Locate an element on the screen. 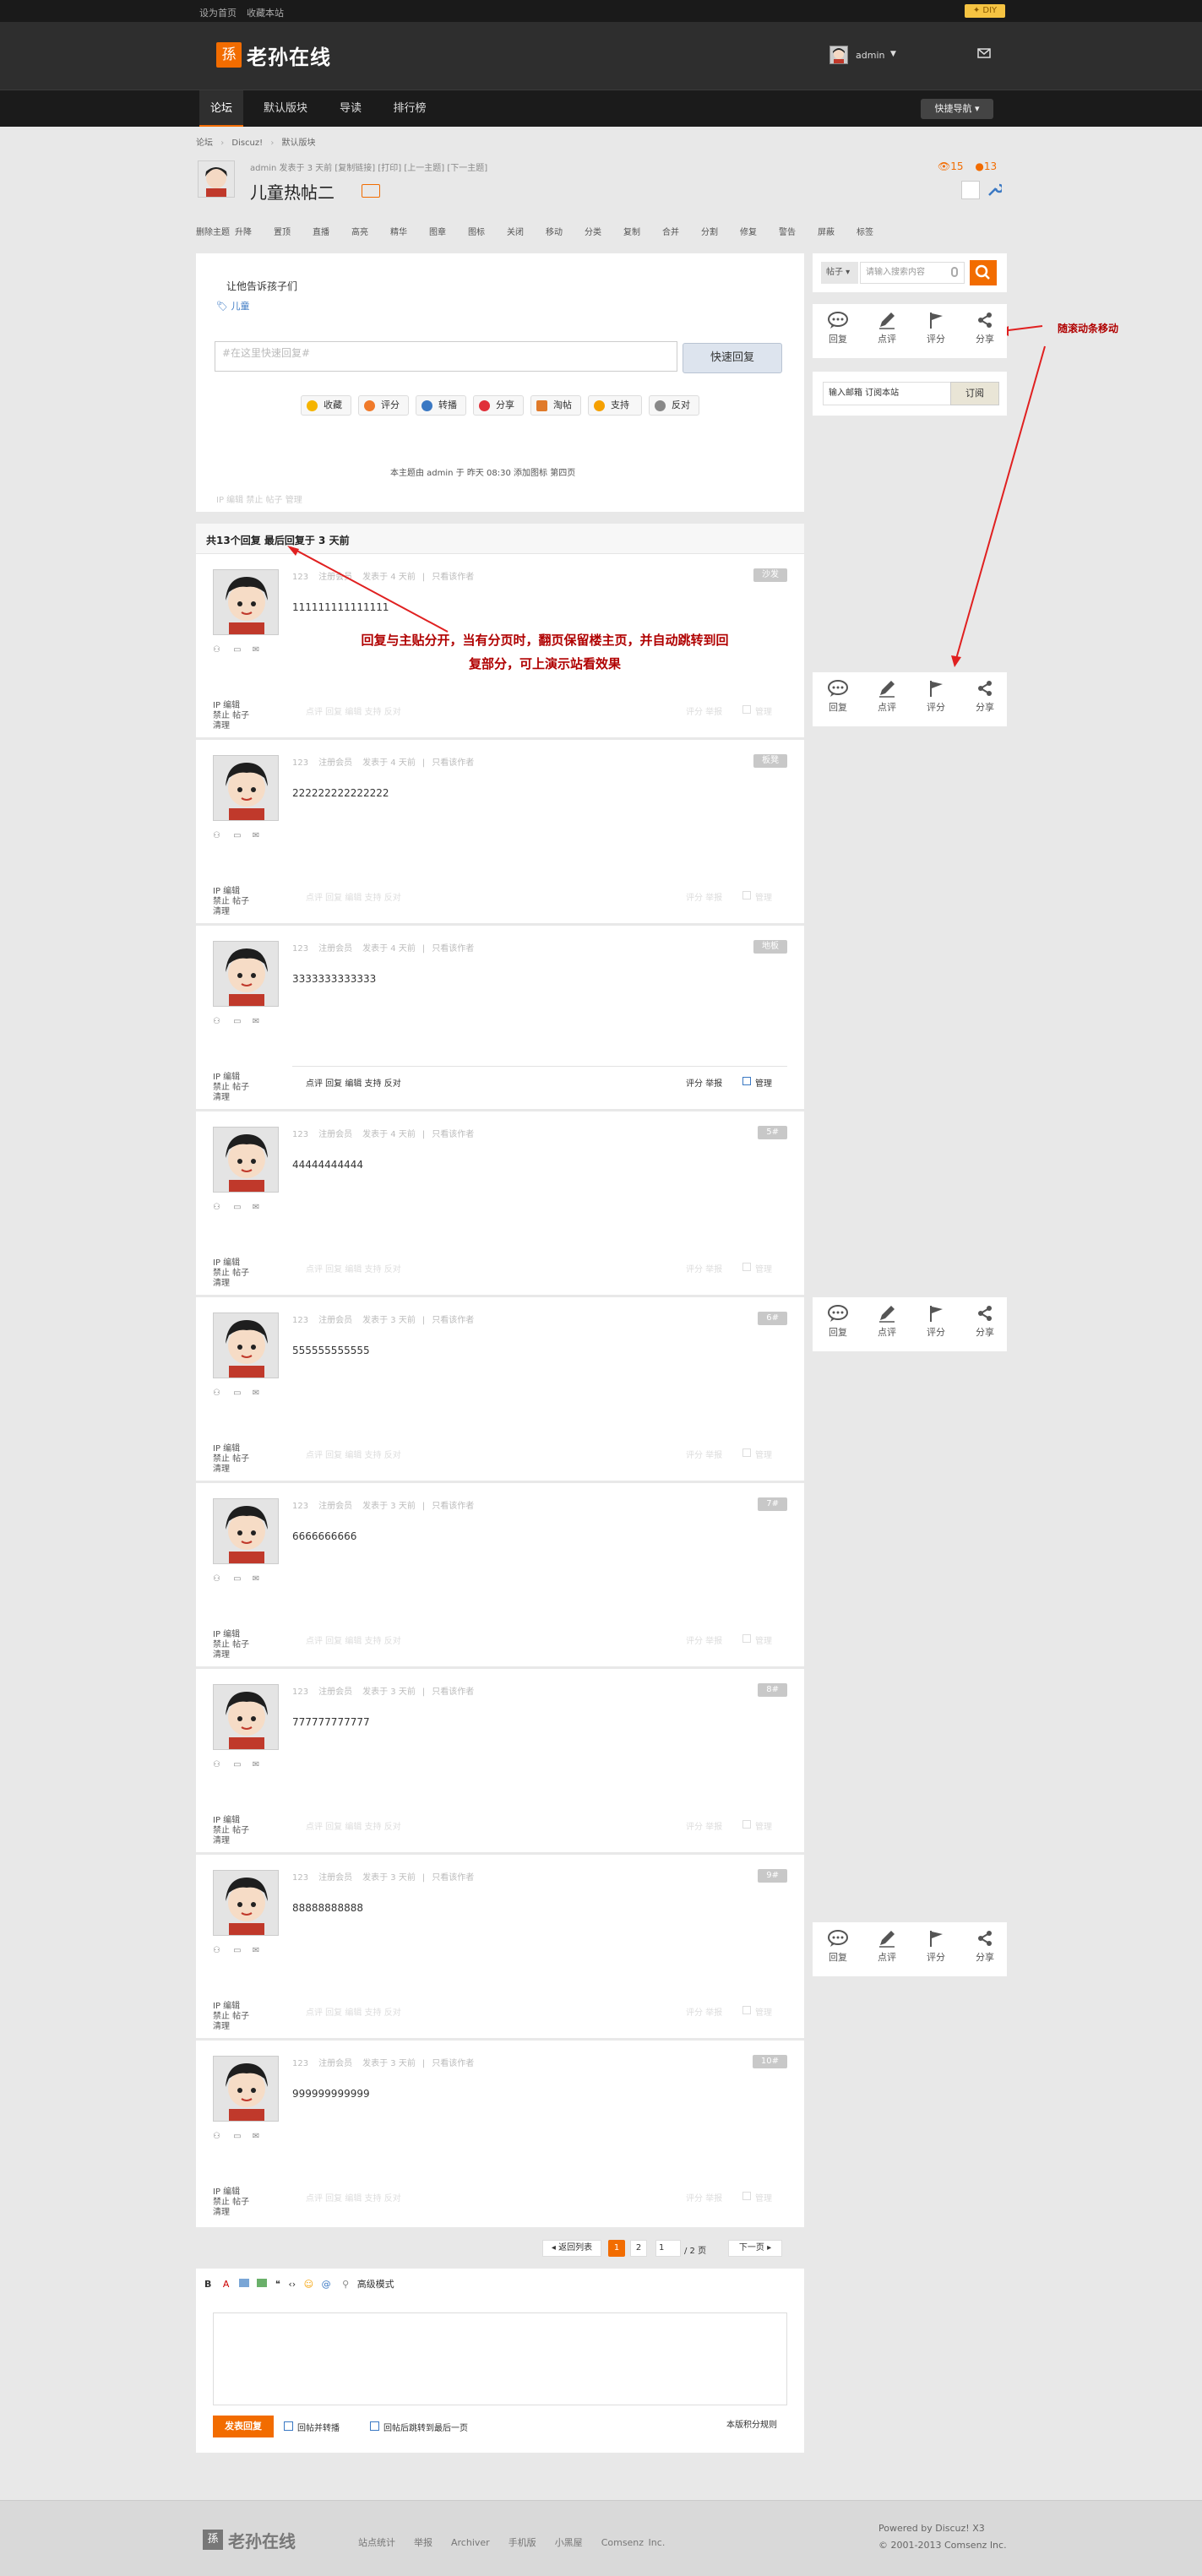  action-comment-button: 点评 is located at coordinates (887, 696).